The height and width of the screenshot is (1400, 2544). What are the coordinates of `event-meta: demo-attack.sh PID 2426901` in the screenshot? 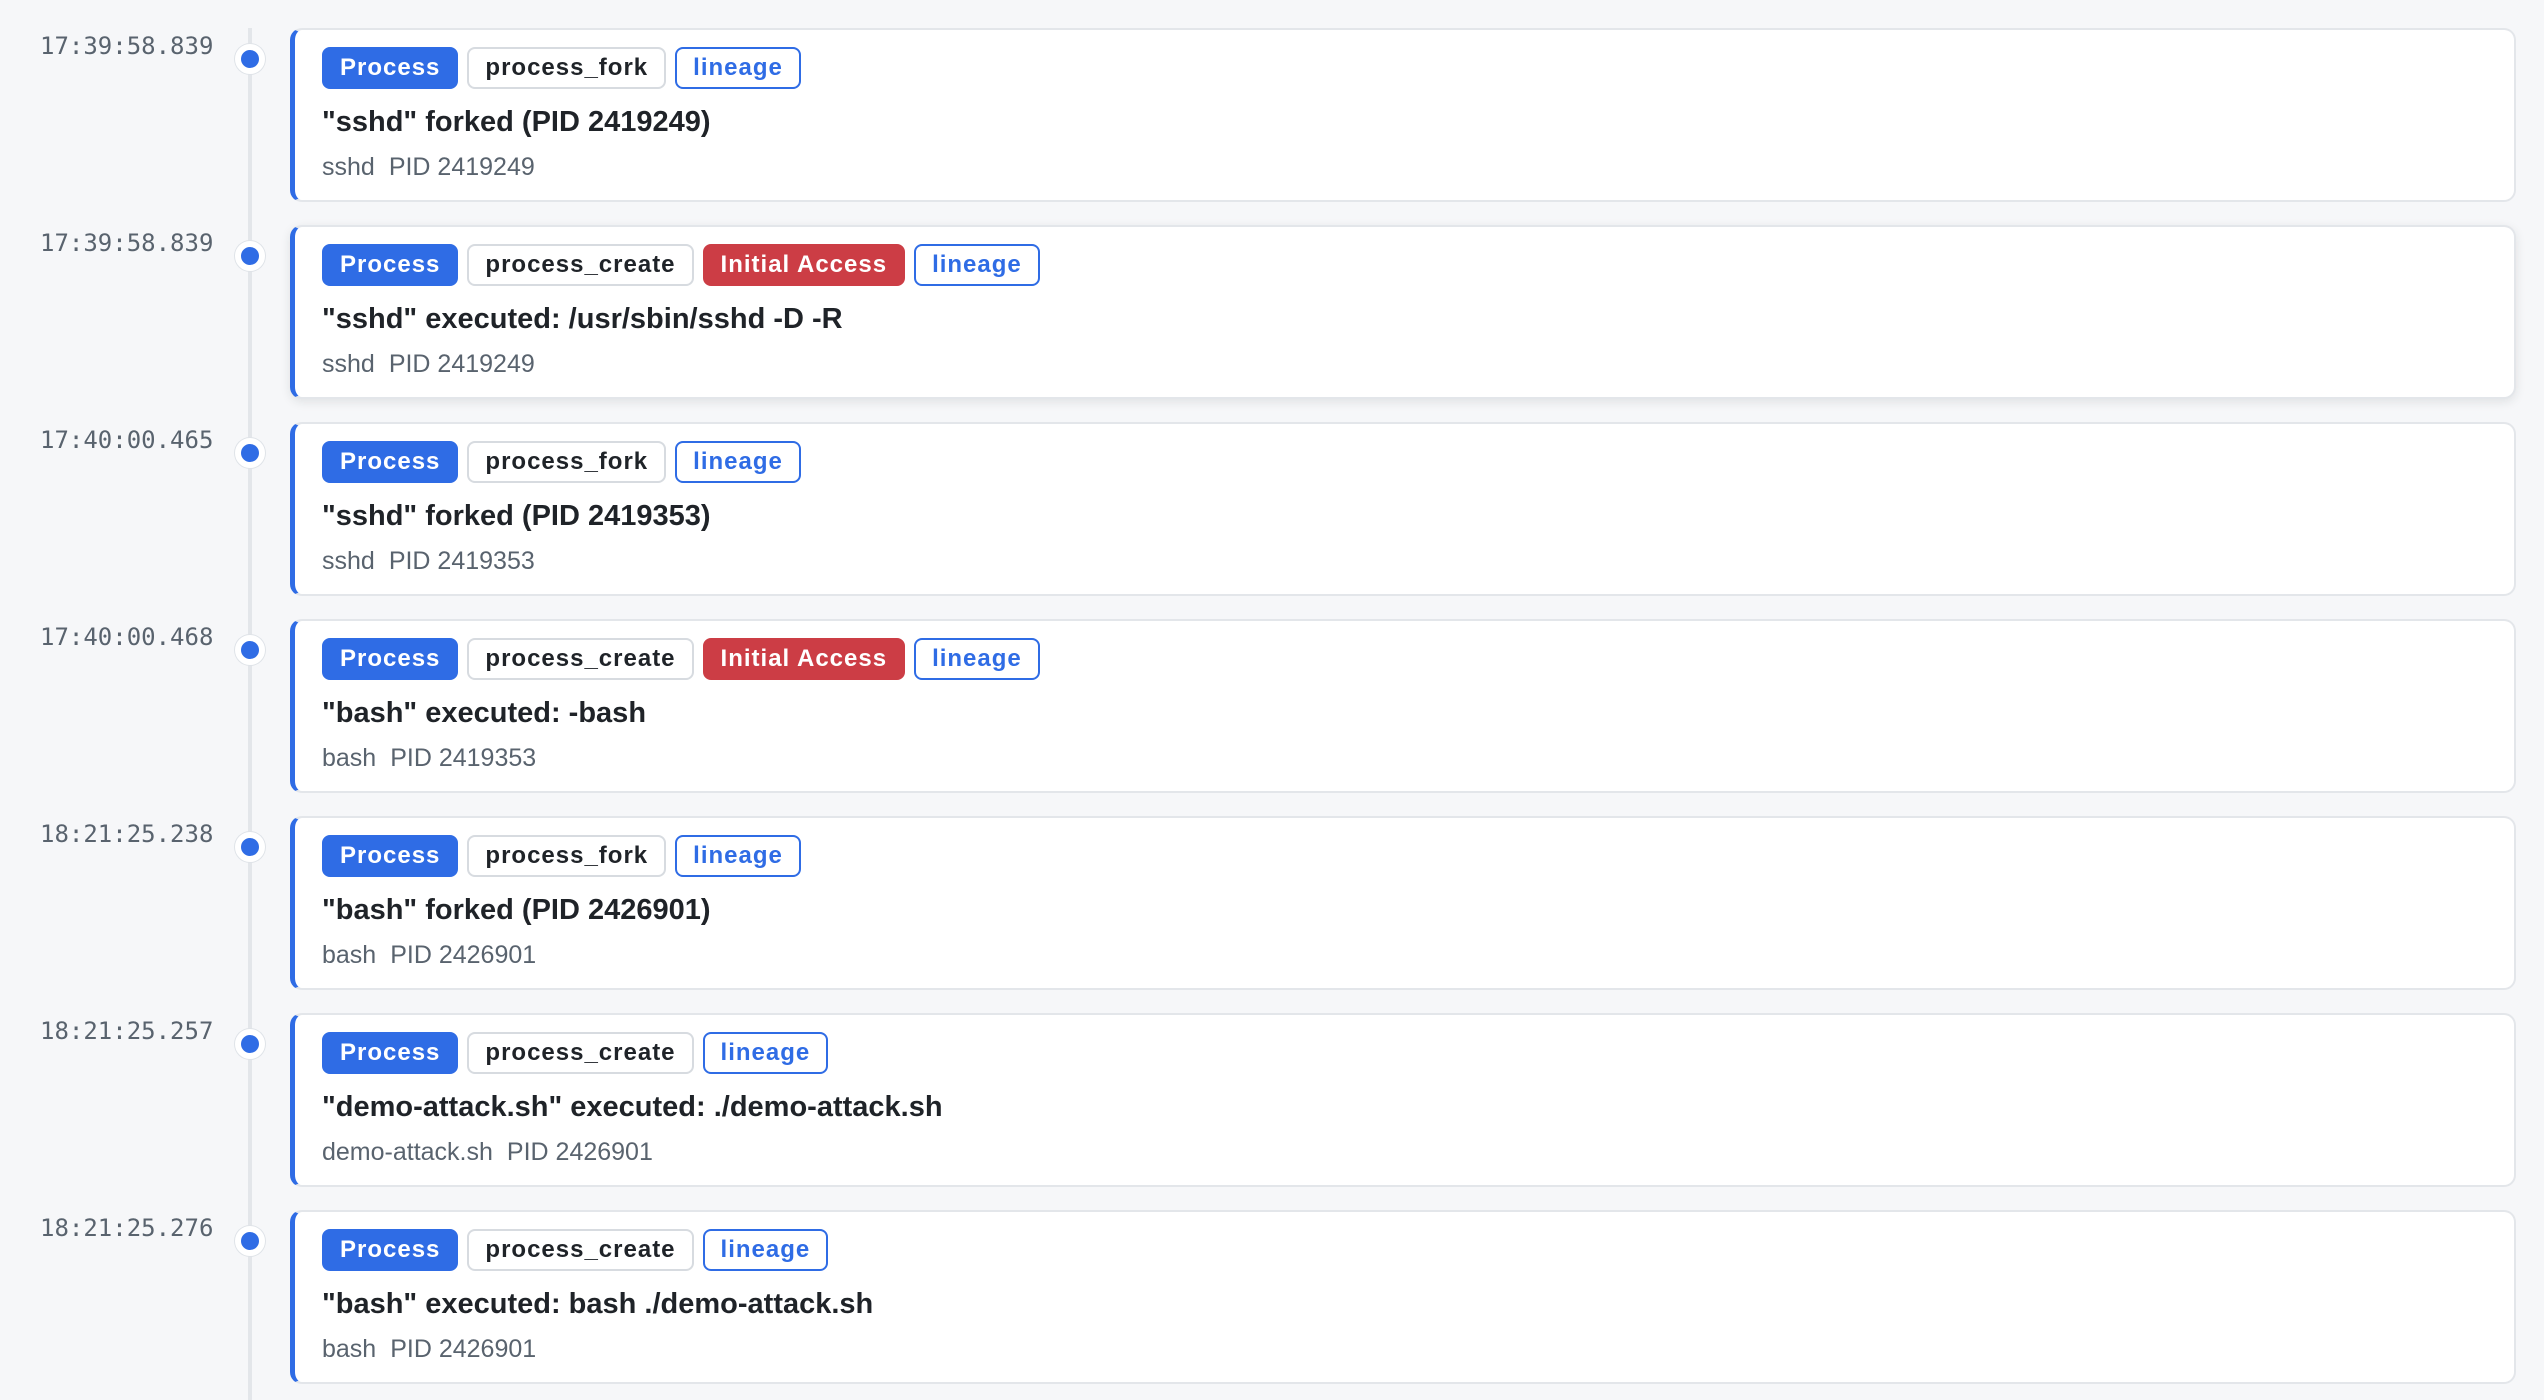 It's located at (1418, 1152).